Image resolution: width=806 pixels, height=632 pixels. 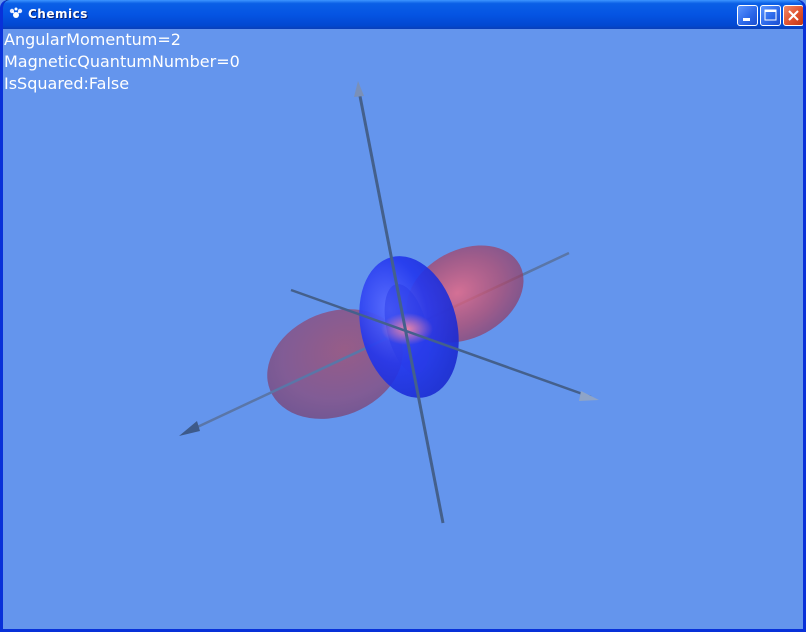 What do you see at coordinates (589, 396) in the screenshot?
I see `axis-y-arrow-icon` at bounding box center [589, 396].